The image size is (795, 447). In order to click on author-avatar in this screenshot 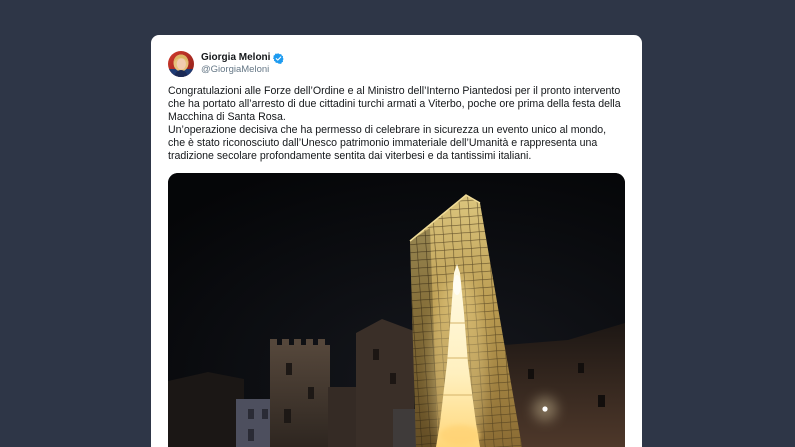, I will do `click(181, 64)`.